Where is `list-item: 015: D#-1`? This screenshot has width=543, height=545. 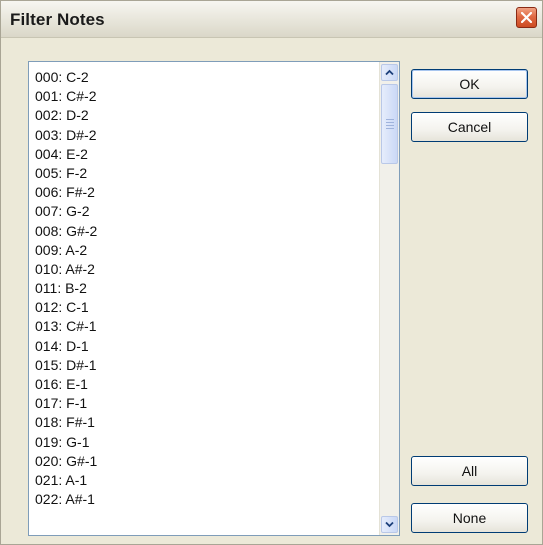 list-item: 015: D#-1 is located at coordinates (205, 365).